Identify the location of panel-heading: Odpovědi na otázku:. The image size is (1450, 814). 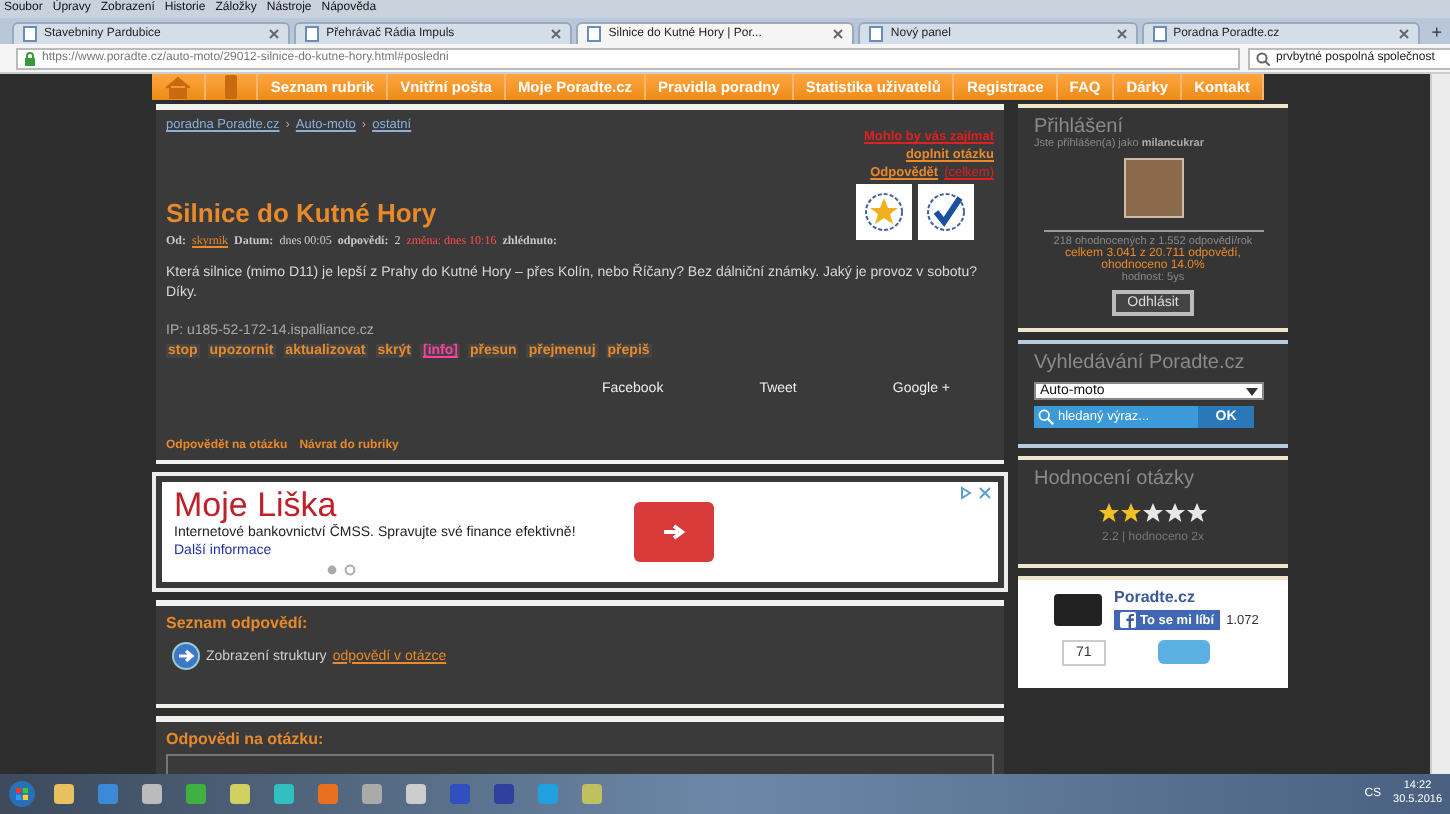
(246, 739).